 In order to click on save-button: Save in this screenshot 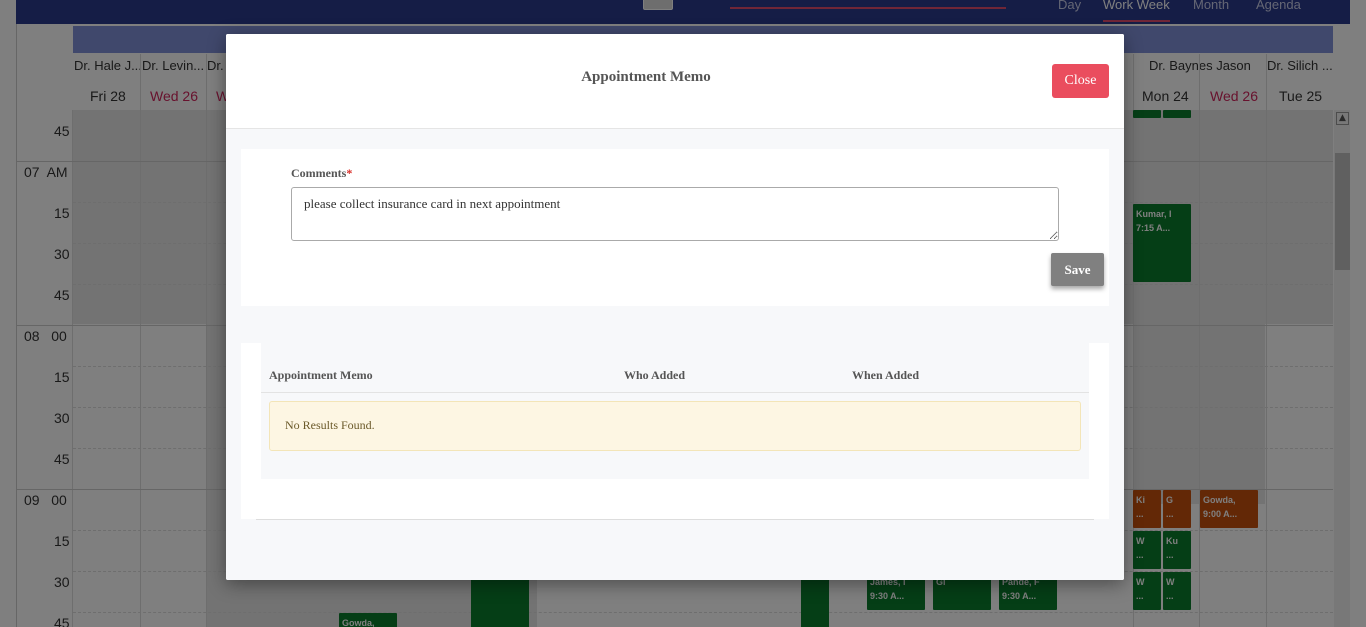, I will do `click(1077, 269)`.